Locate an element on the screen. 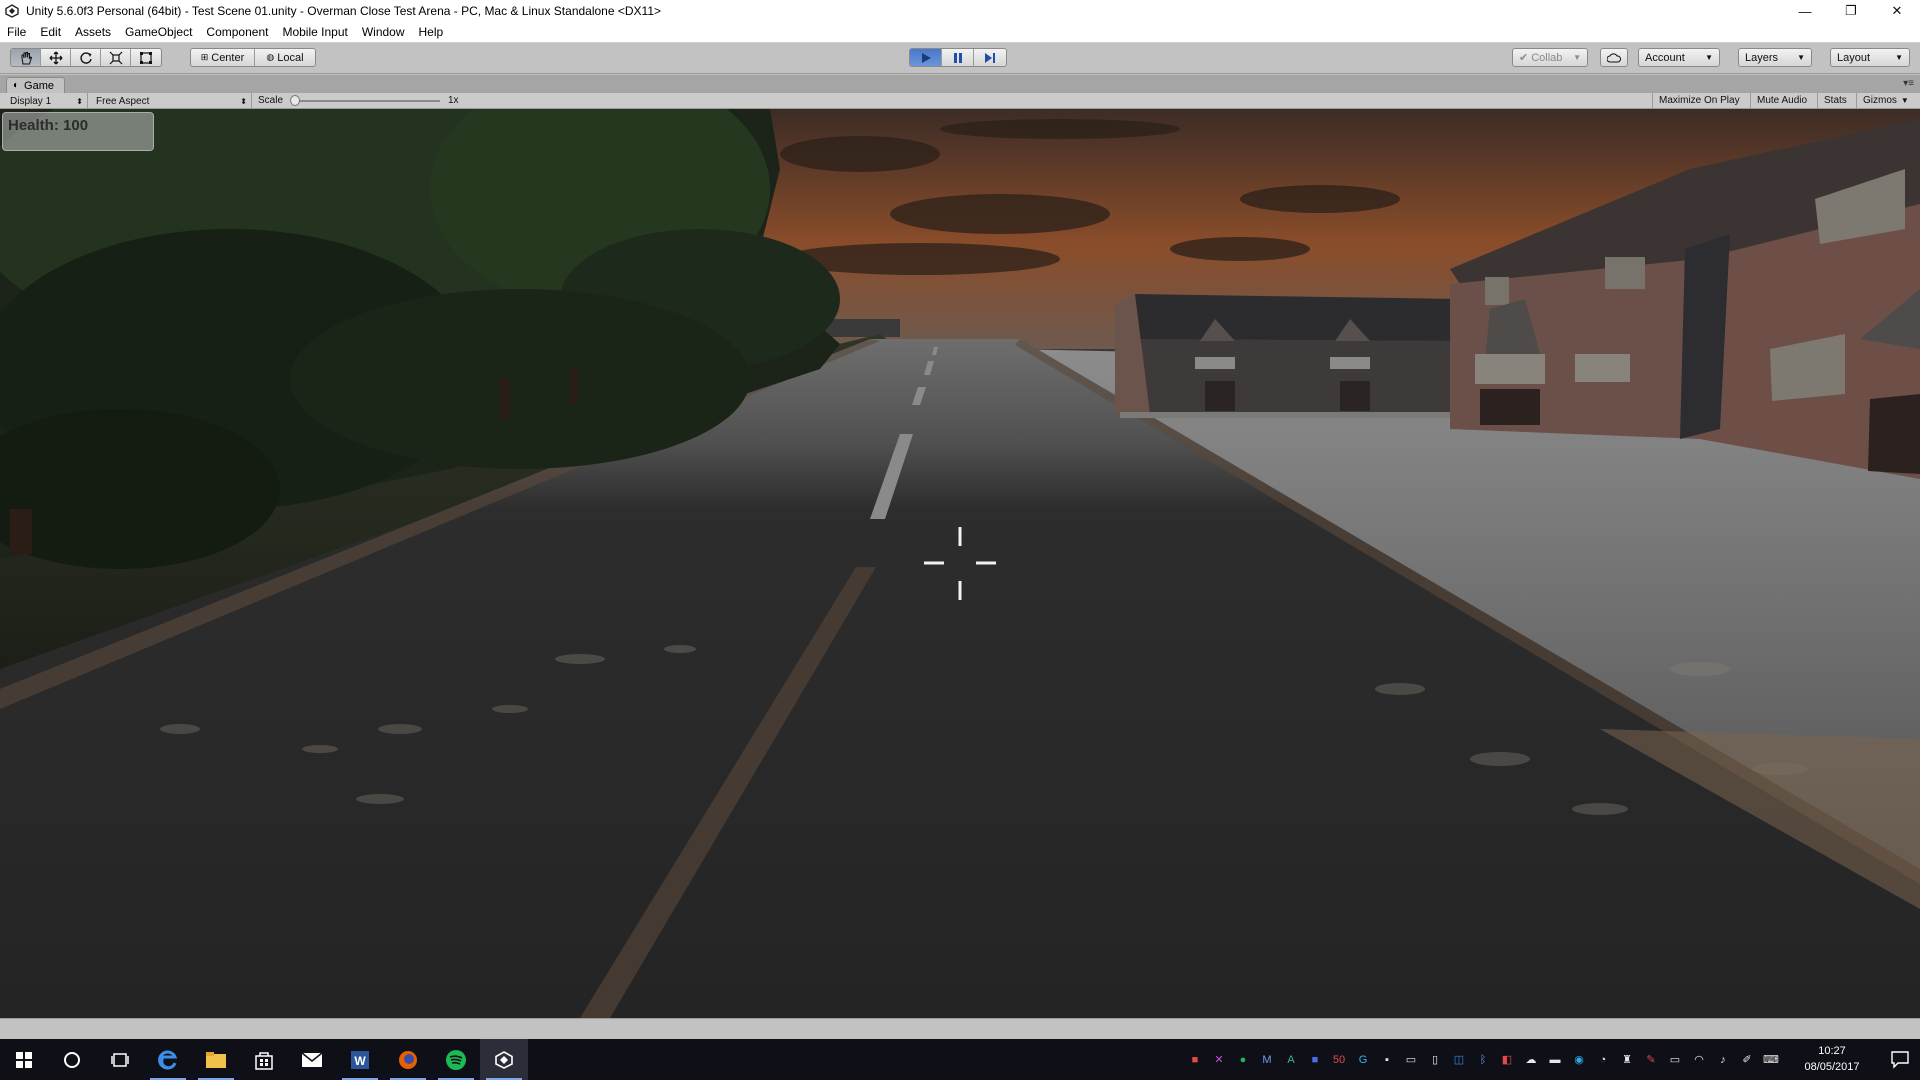  scale-value: 1x is located at coordinates (453, 100).